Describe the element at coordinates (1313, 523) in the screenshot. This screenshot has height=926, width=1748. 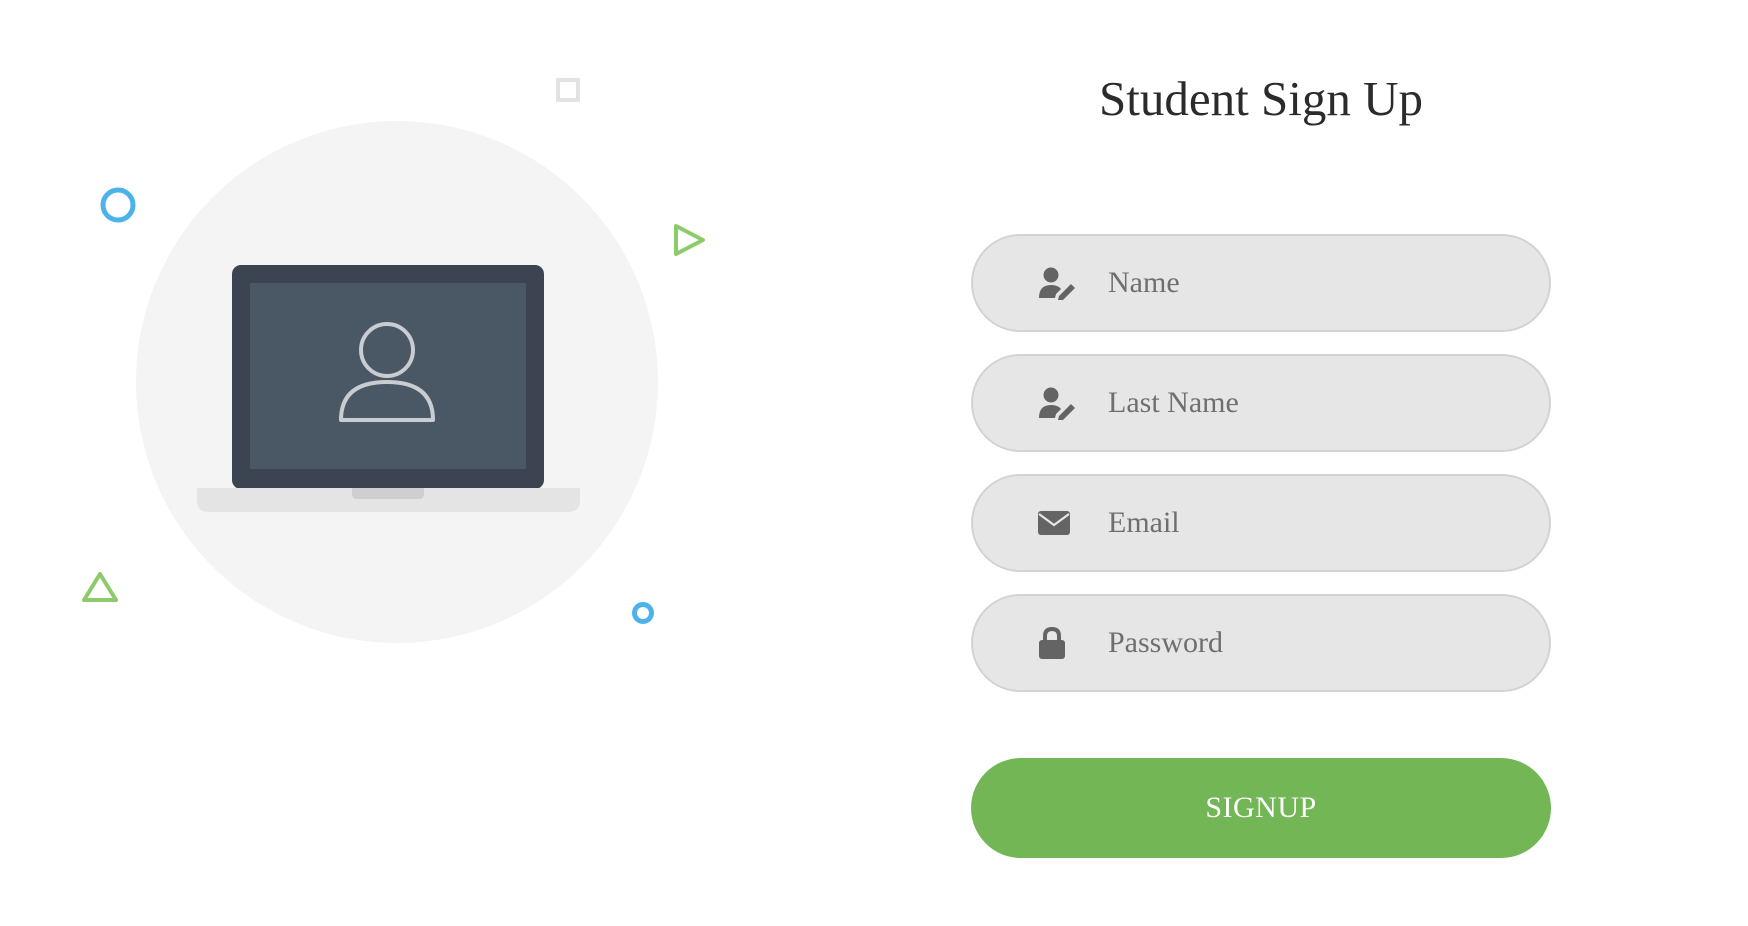
I see `email-input` at that location.